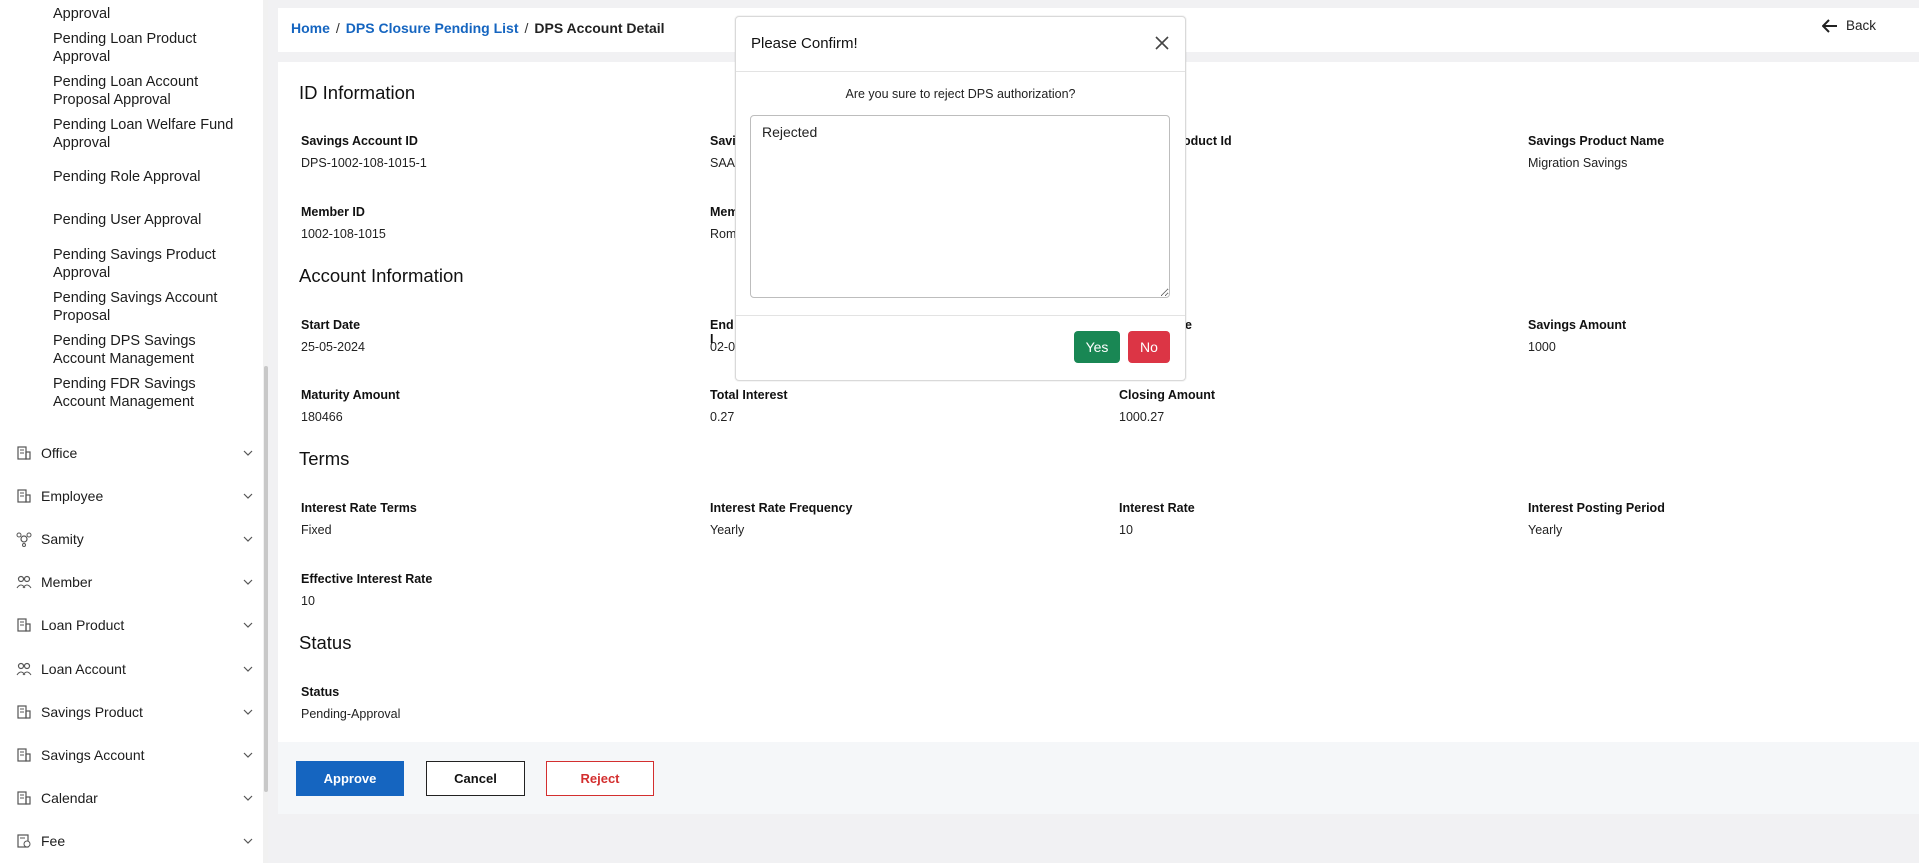 The image size is (1919, 863). I want to click on field-value: 0.27, so click(722, 417).